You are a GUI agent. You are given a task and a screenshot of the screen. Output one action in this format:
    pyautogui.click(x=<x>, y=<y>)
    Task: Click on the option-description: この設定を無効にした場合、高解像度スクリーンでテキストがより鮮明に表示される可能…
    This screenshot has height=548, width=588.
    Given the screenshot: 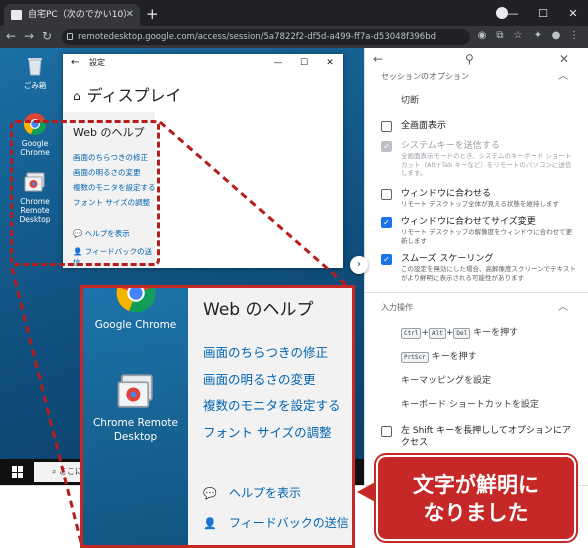 What is the action you would take?
    pyautogui.click(x=488, y=273)
    